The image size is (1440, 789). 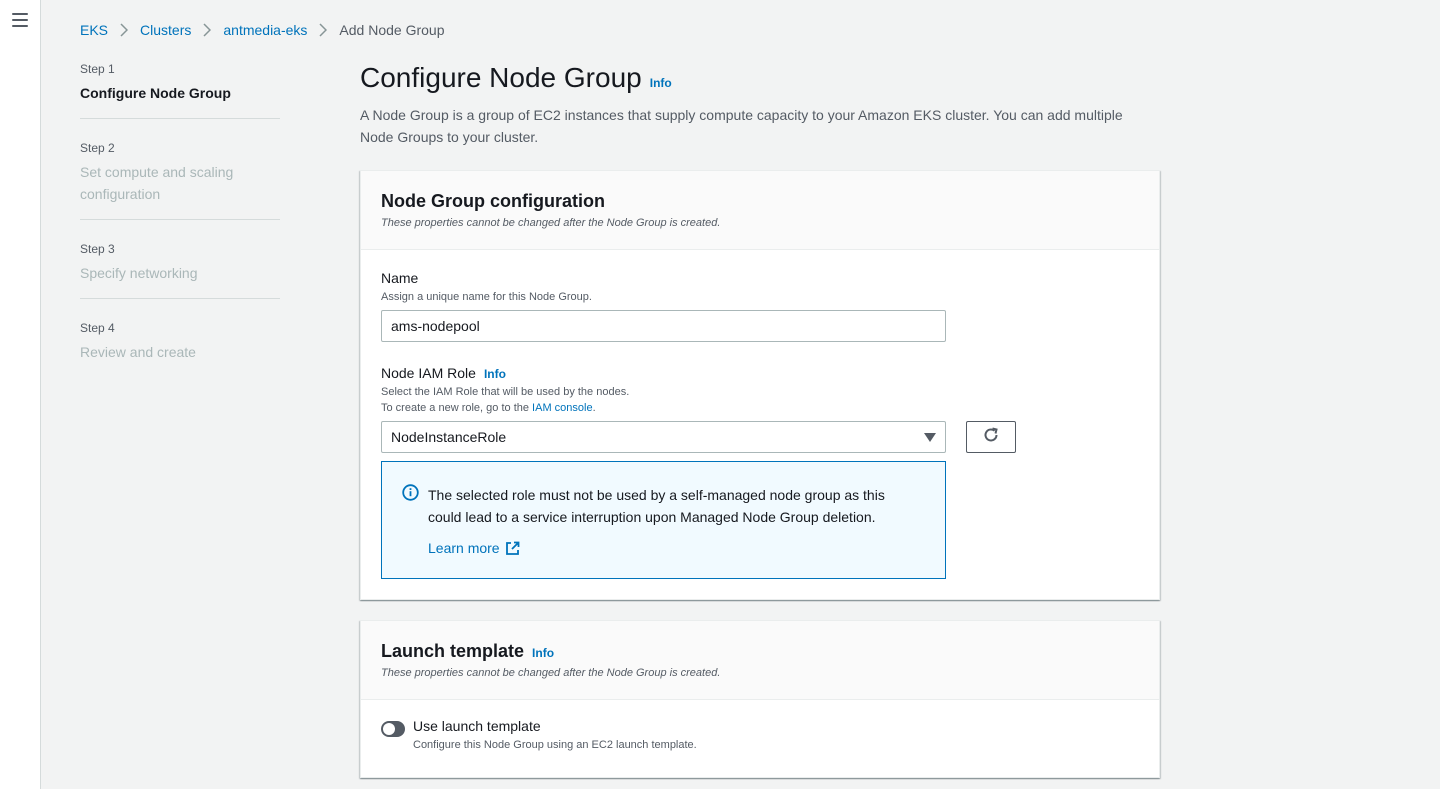 I want to click on node-iam-role-select: NodeInstanceRole, so click(x=663, y=437).